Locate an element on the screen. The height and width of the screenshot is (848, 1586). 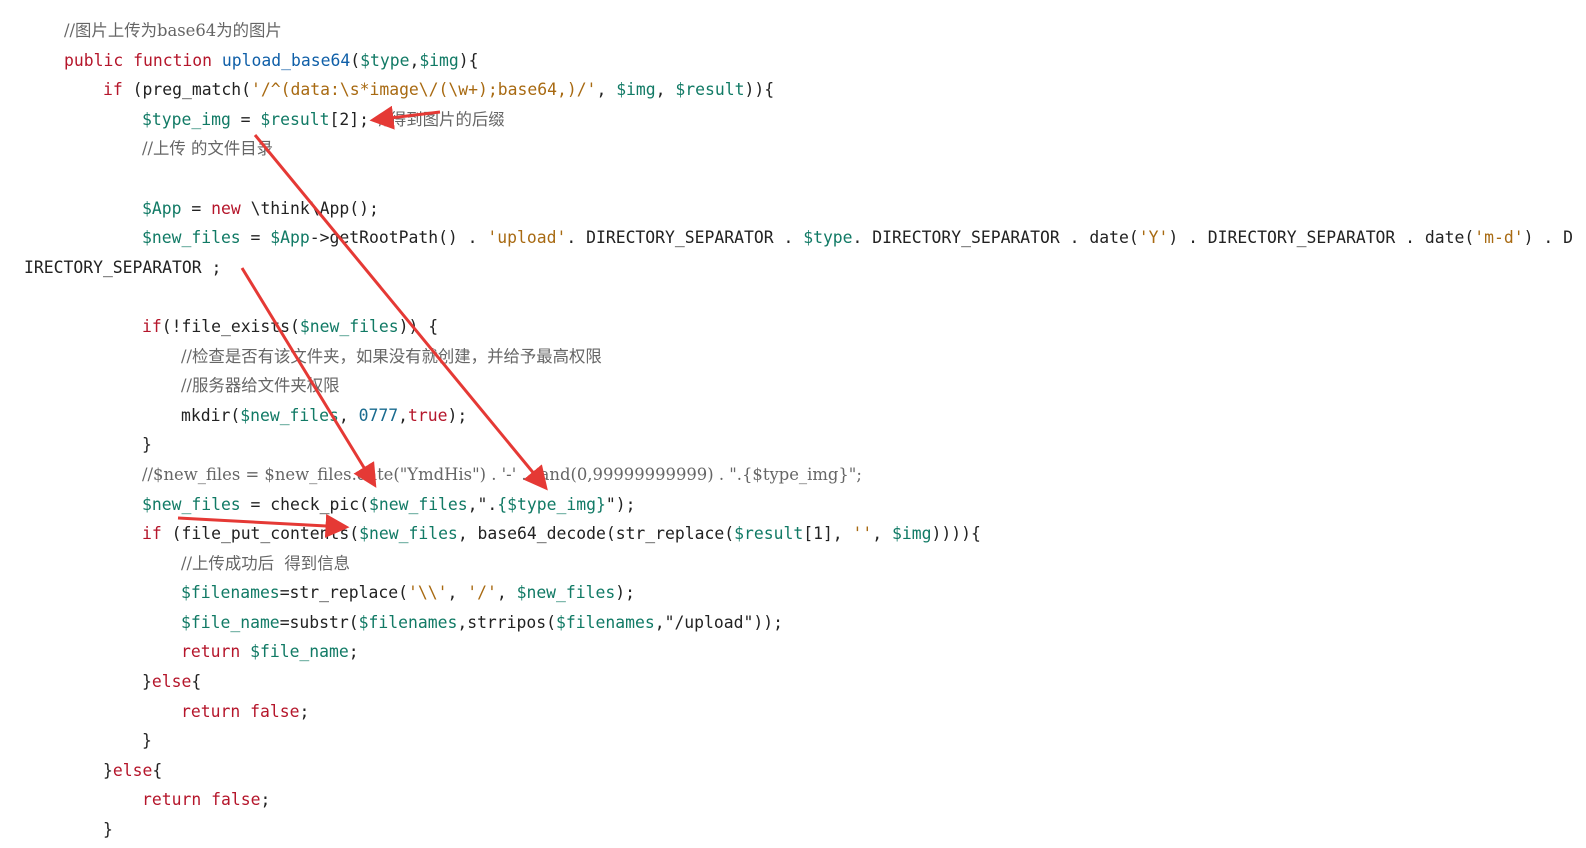
code-token: //图片上传为base64为的图片 is located at coordinates (173, 30).